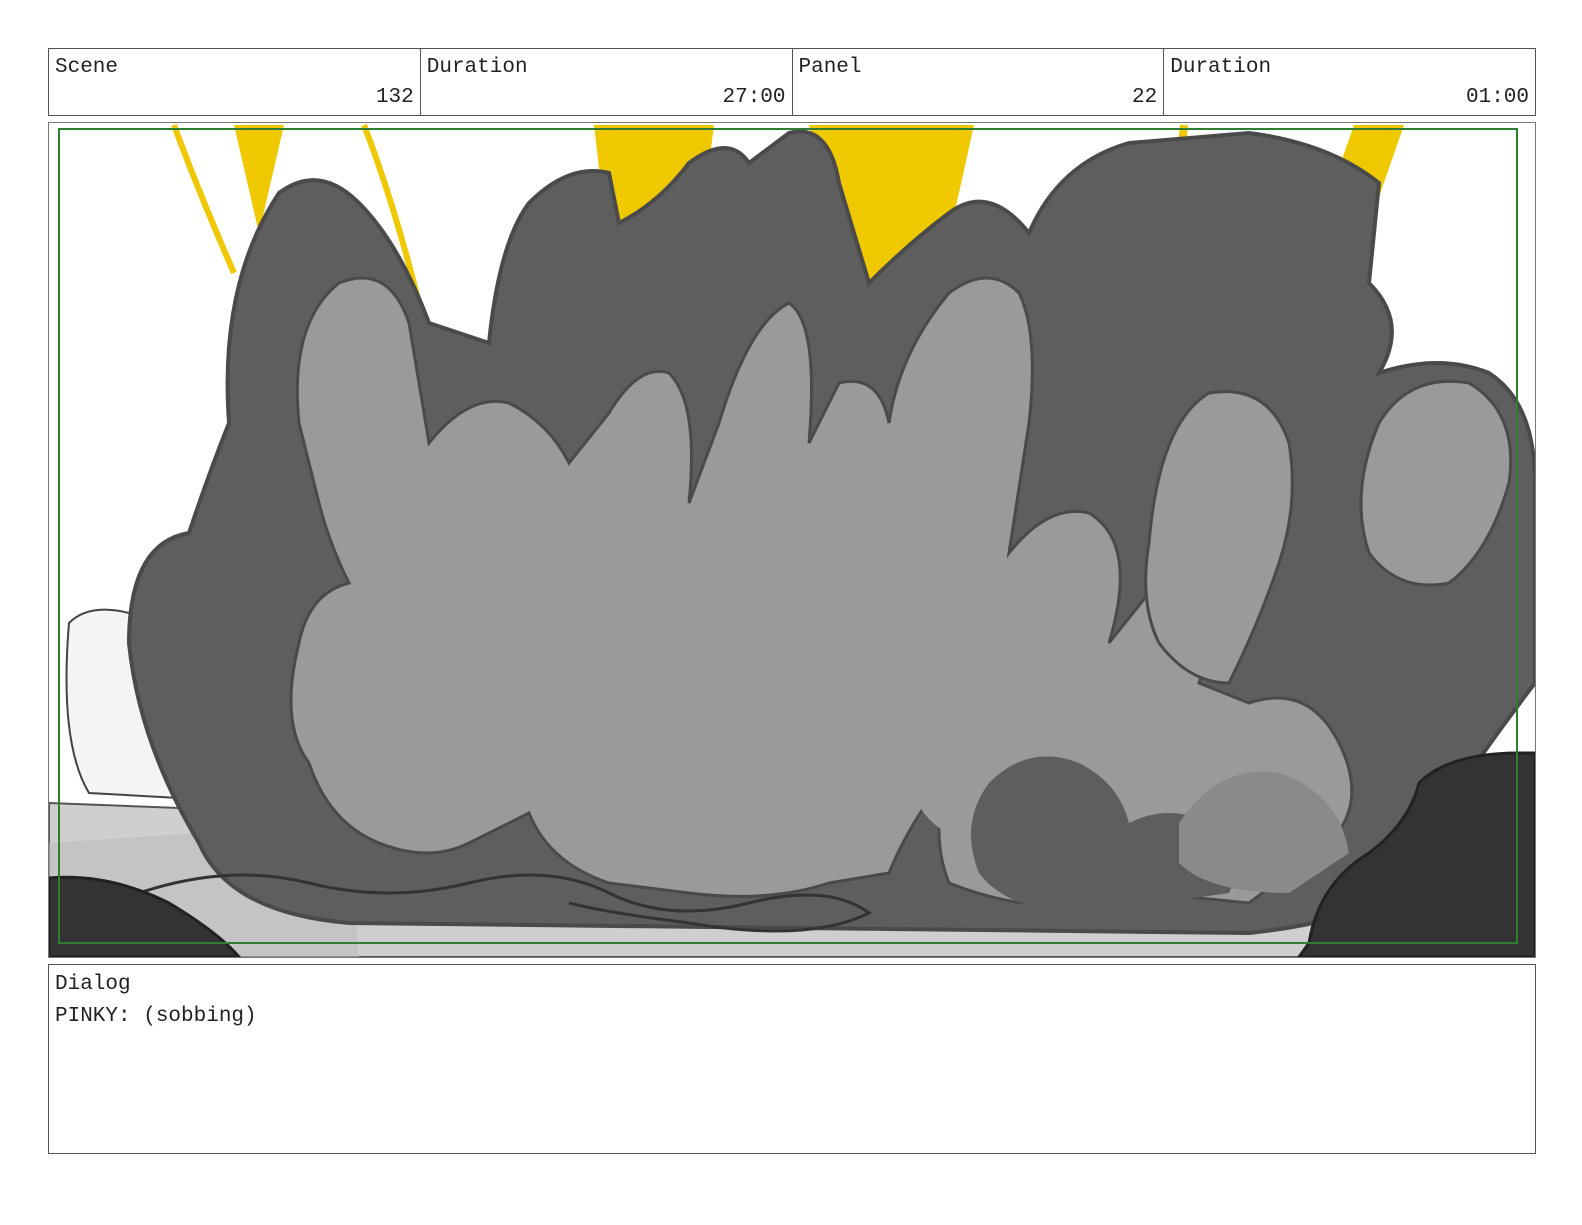 This screenshot has height=1225, width=1582. What do you see at coordinates (792, 1059) in the screenshot?
I see `dialog-box: Dialog PINKY: (sobbing)` at bounding box center [792, 1059].